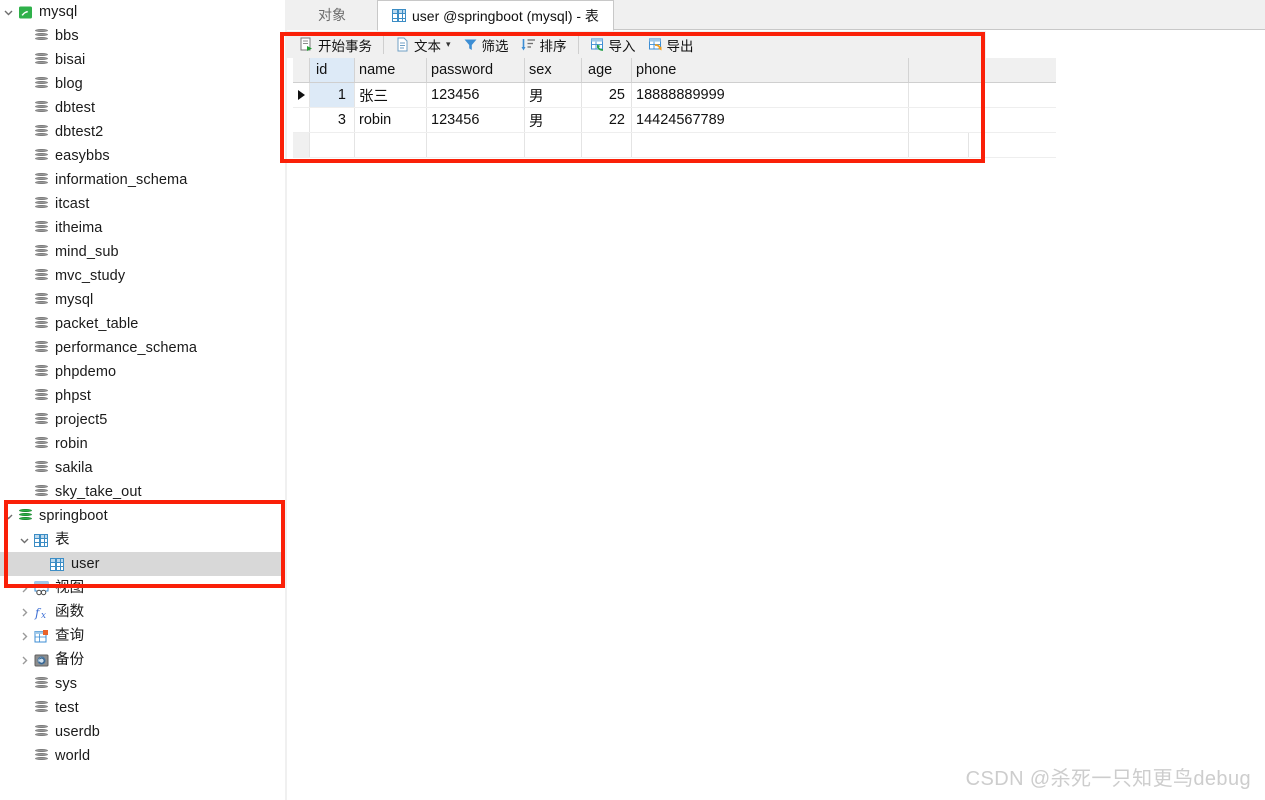  I want to click on tree-item-database-project5: project5, so click(142, 420).